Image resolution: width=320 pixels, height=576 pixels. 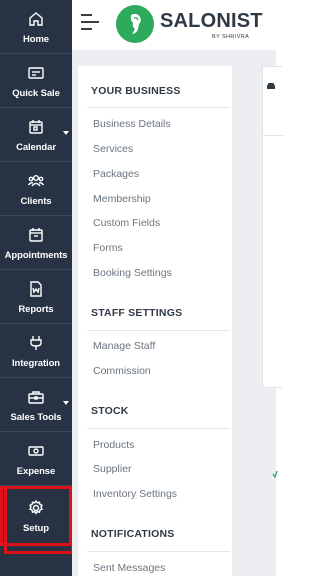 I want to click on link-manage-staff: Manage Staff, so click(x=124, y=346).